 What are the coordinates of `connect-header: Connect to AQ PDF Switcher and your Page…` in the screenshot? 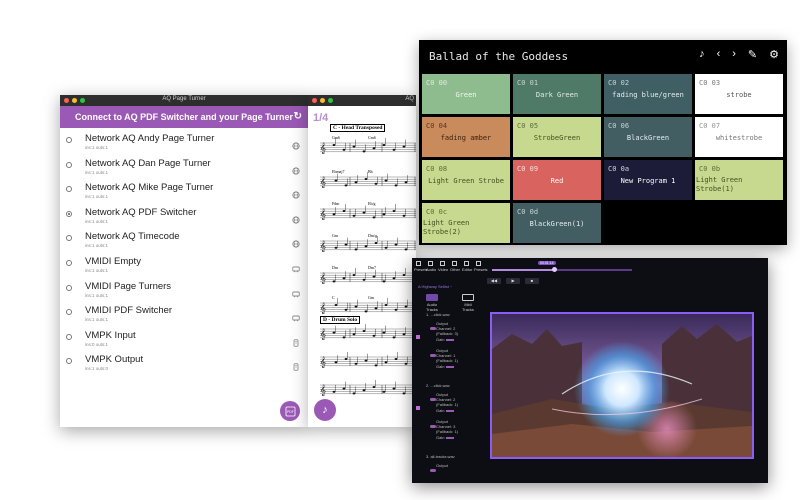 It's located at (184, 117).